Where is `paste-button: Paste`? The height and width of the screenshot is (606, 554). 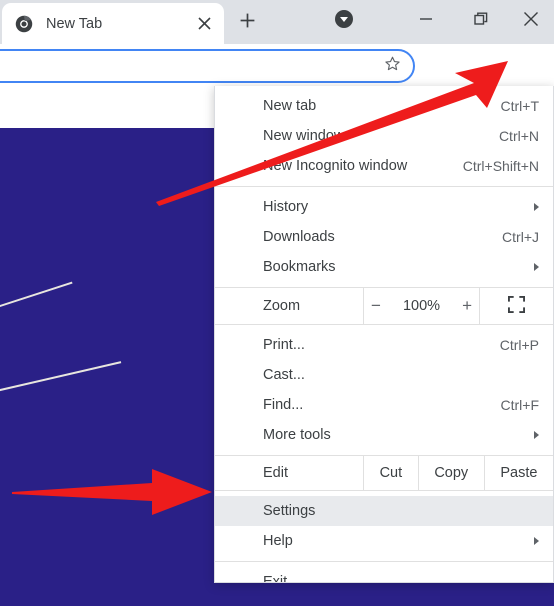 paste-button: Paste is located at coordinates (518, 473).